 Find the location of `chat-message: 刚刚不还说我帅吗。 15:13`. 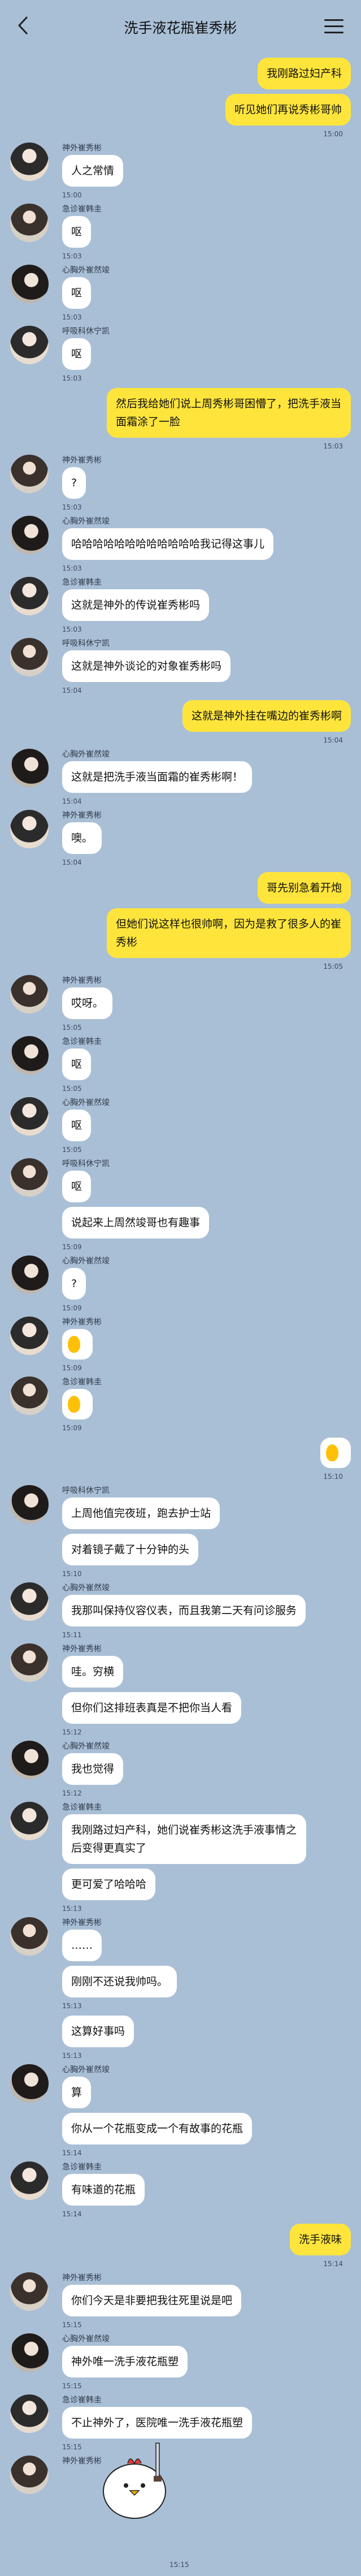

chat-message: 刚刚不还说我帅吗。 15:13 is located at coordinates (181, 1989).